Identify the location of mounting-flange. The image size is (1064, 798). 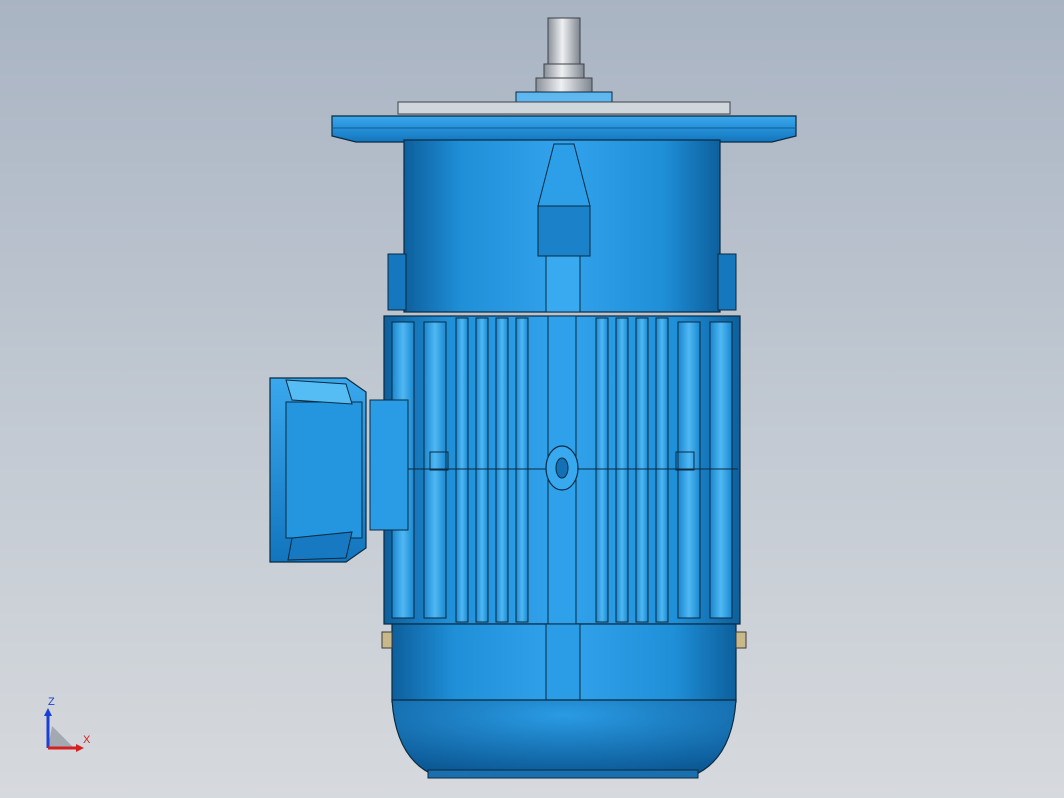
(564, 122).